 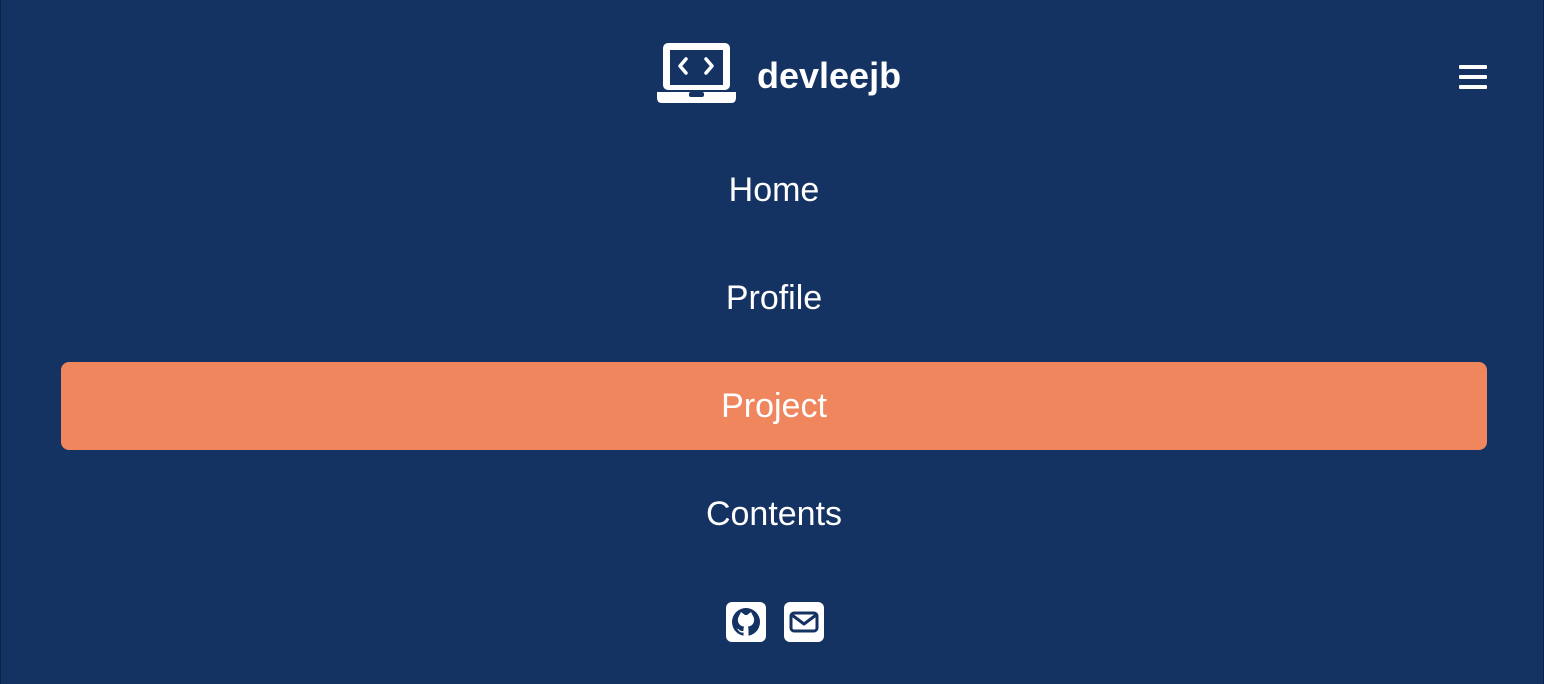 I want to click on nav-item-contents: Contents, so click(x=774, y=514).